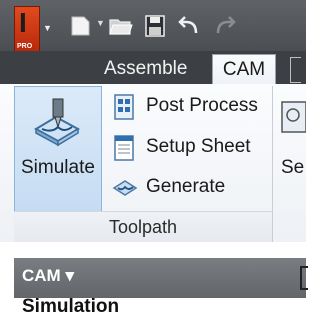  What do you see at coordinates (70, 307) in the screenshot?
I see `simulation-node: Simulation` at bounding box center [70, 307].